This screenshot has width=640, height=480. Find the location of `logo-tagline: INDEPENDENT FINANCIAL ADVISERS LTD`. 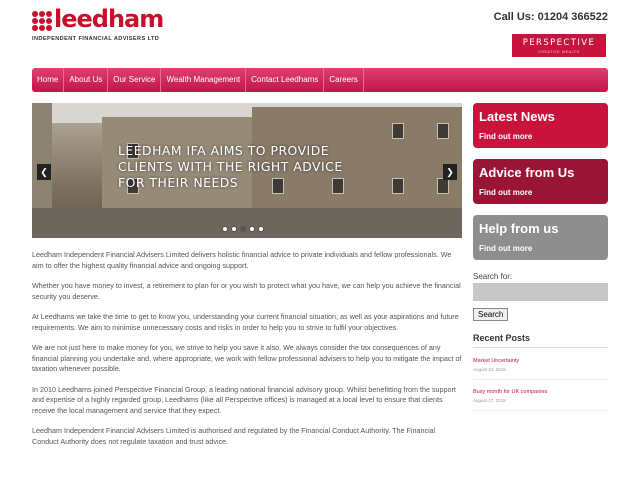

logo-tagline: INDEPENDENT FINANCIAL ADVISERS LTD is located at coordinates (96, 39).